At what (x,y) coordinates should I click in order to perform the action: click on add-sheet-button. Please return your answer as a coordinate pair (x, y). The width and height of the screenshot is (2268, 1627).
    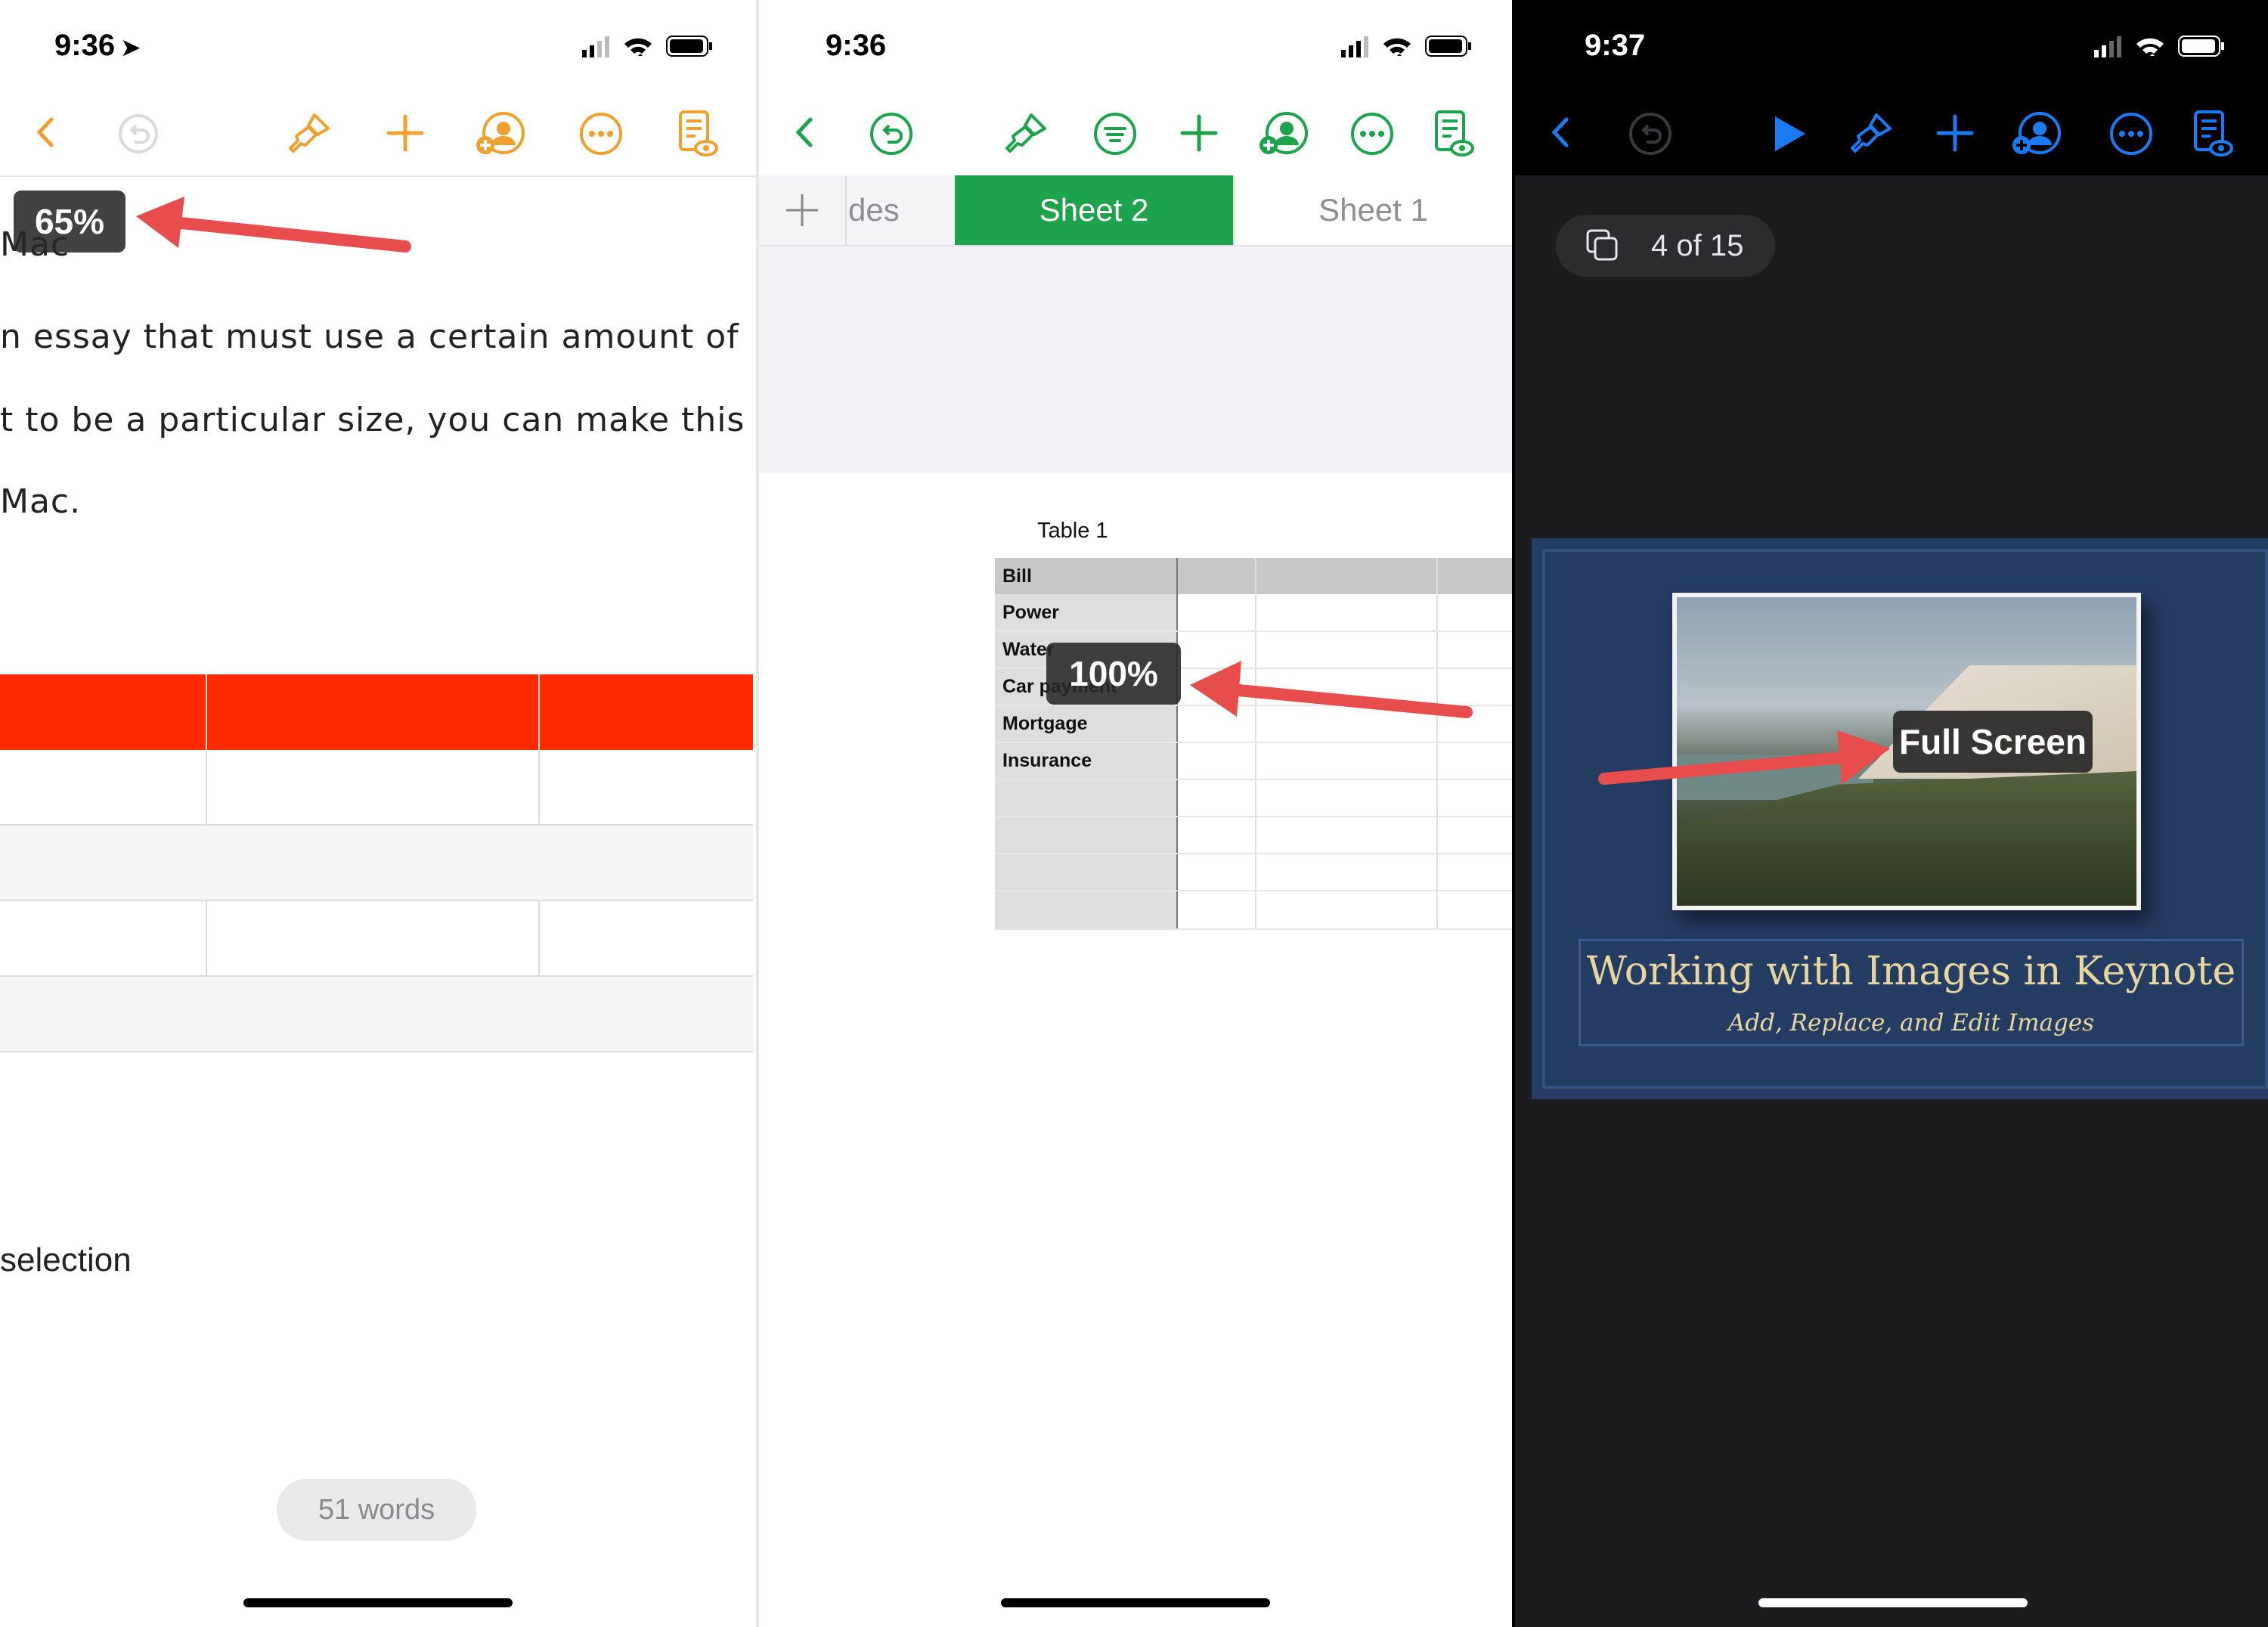
    Looking at the image, I should click on (803, 210).